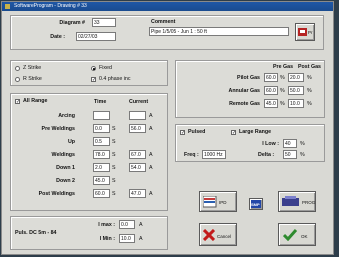 The width and height of the screenshot is (339, 257). I want to click on print-button: Pr, so click(305, 32).